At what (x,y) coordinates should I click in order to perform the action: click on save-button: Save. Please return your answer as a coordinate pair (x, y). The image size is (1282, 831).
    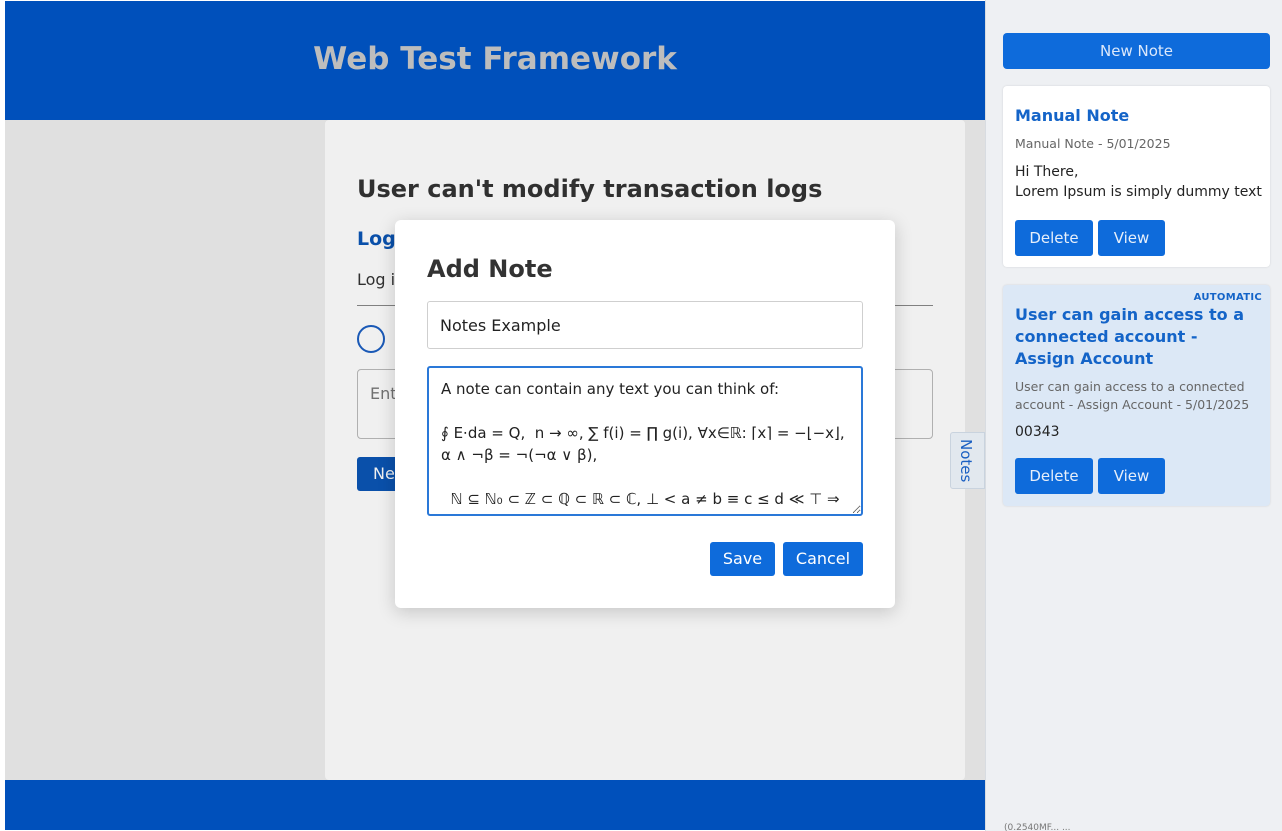
    Looking at the image, I should click on (742, 559).